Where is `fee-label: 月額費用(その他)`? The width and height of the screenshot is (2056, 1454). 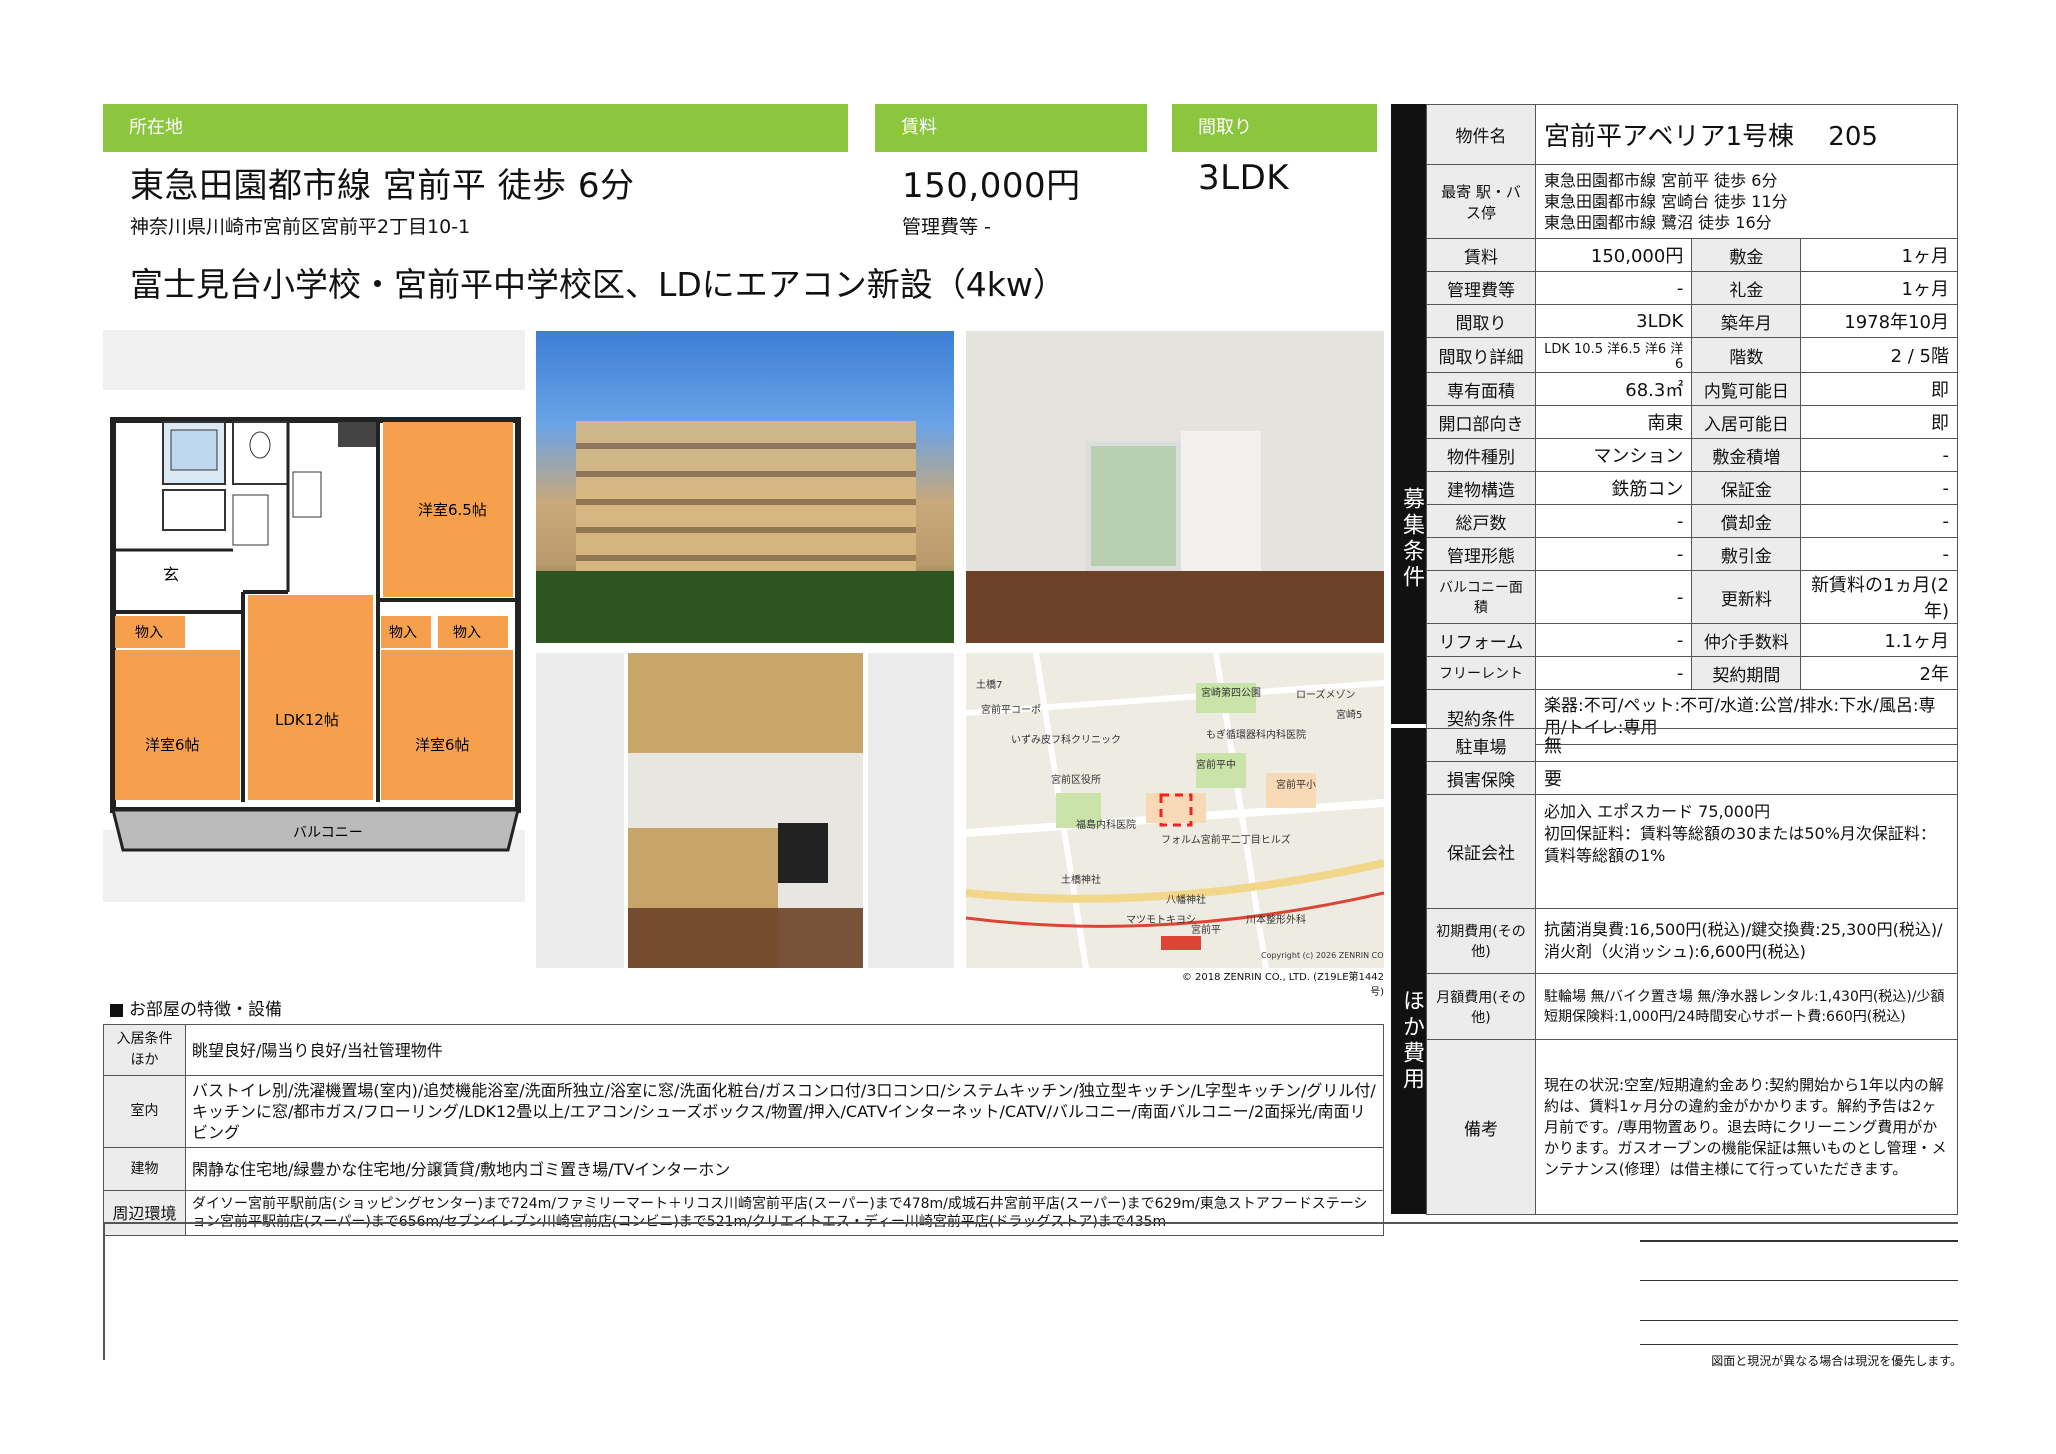
fee-label: 月額費用(その他) is located at coordinates (1481, 1006).